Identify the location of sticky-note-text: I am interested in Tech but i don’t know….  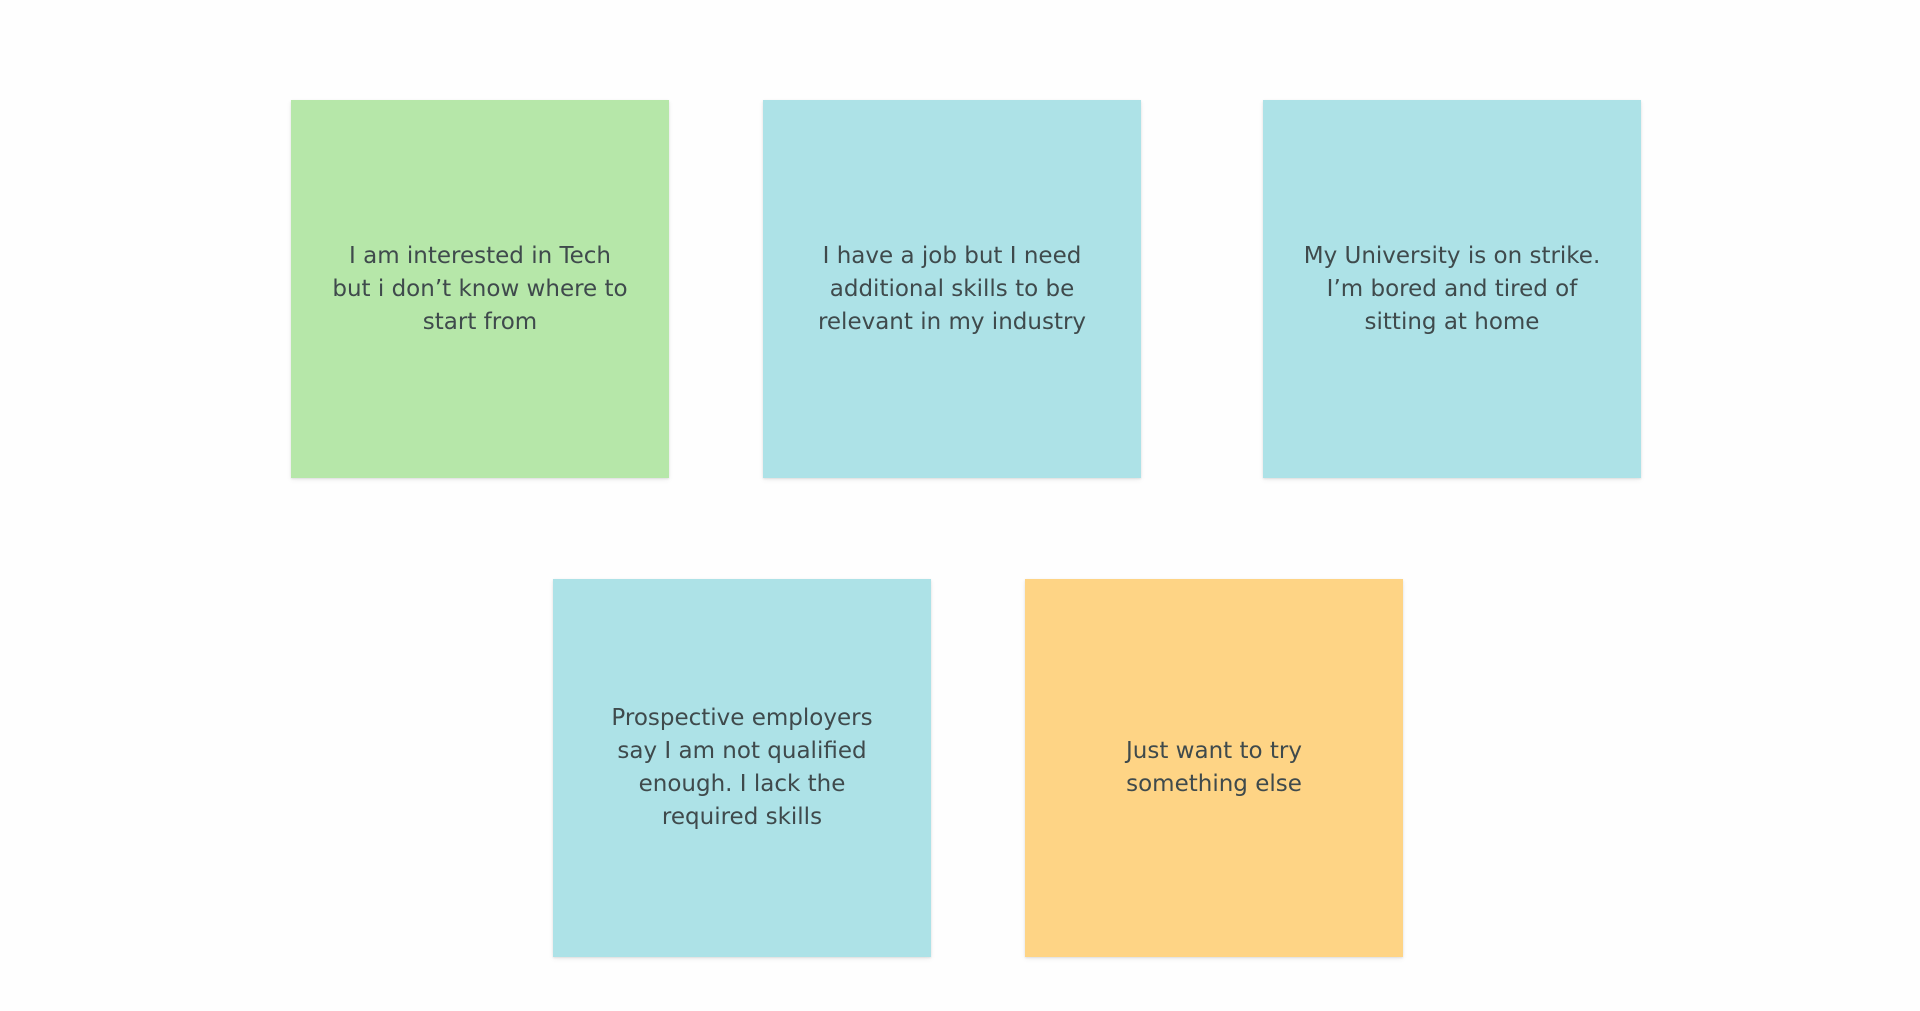
(480, 288).